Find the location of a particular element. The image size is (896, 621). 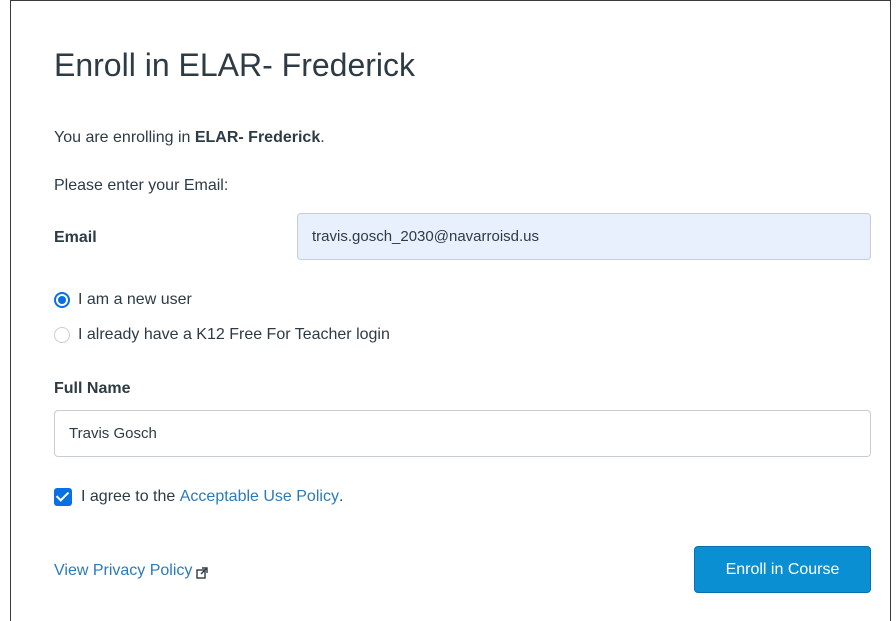

full-name-field is located at coordinates (462, 433).